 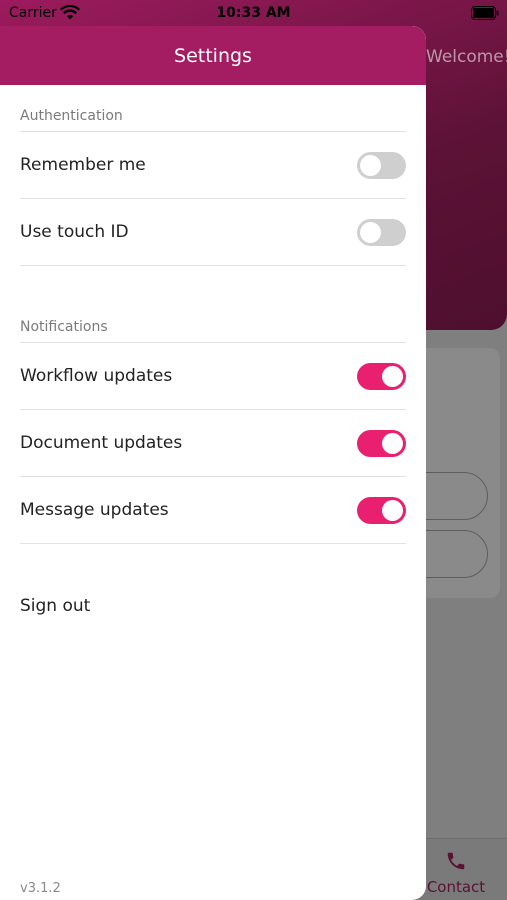 I want to click on phone-icon, so click(x=456, y=861).